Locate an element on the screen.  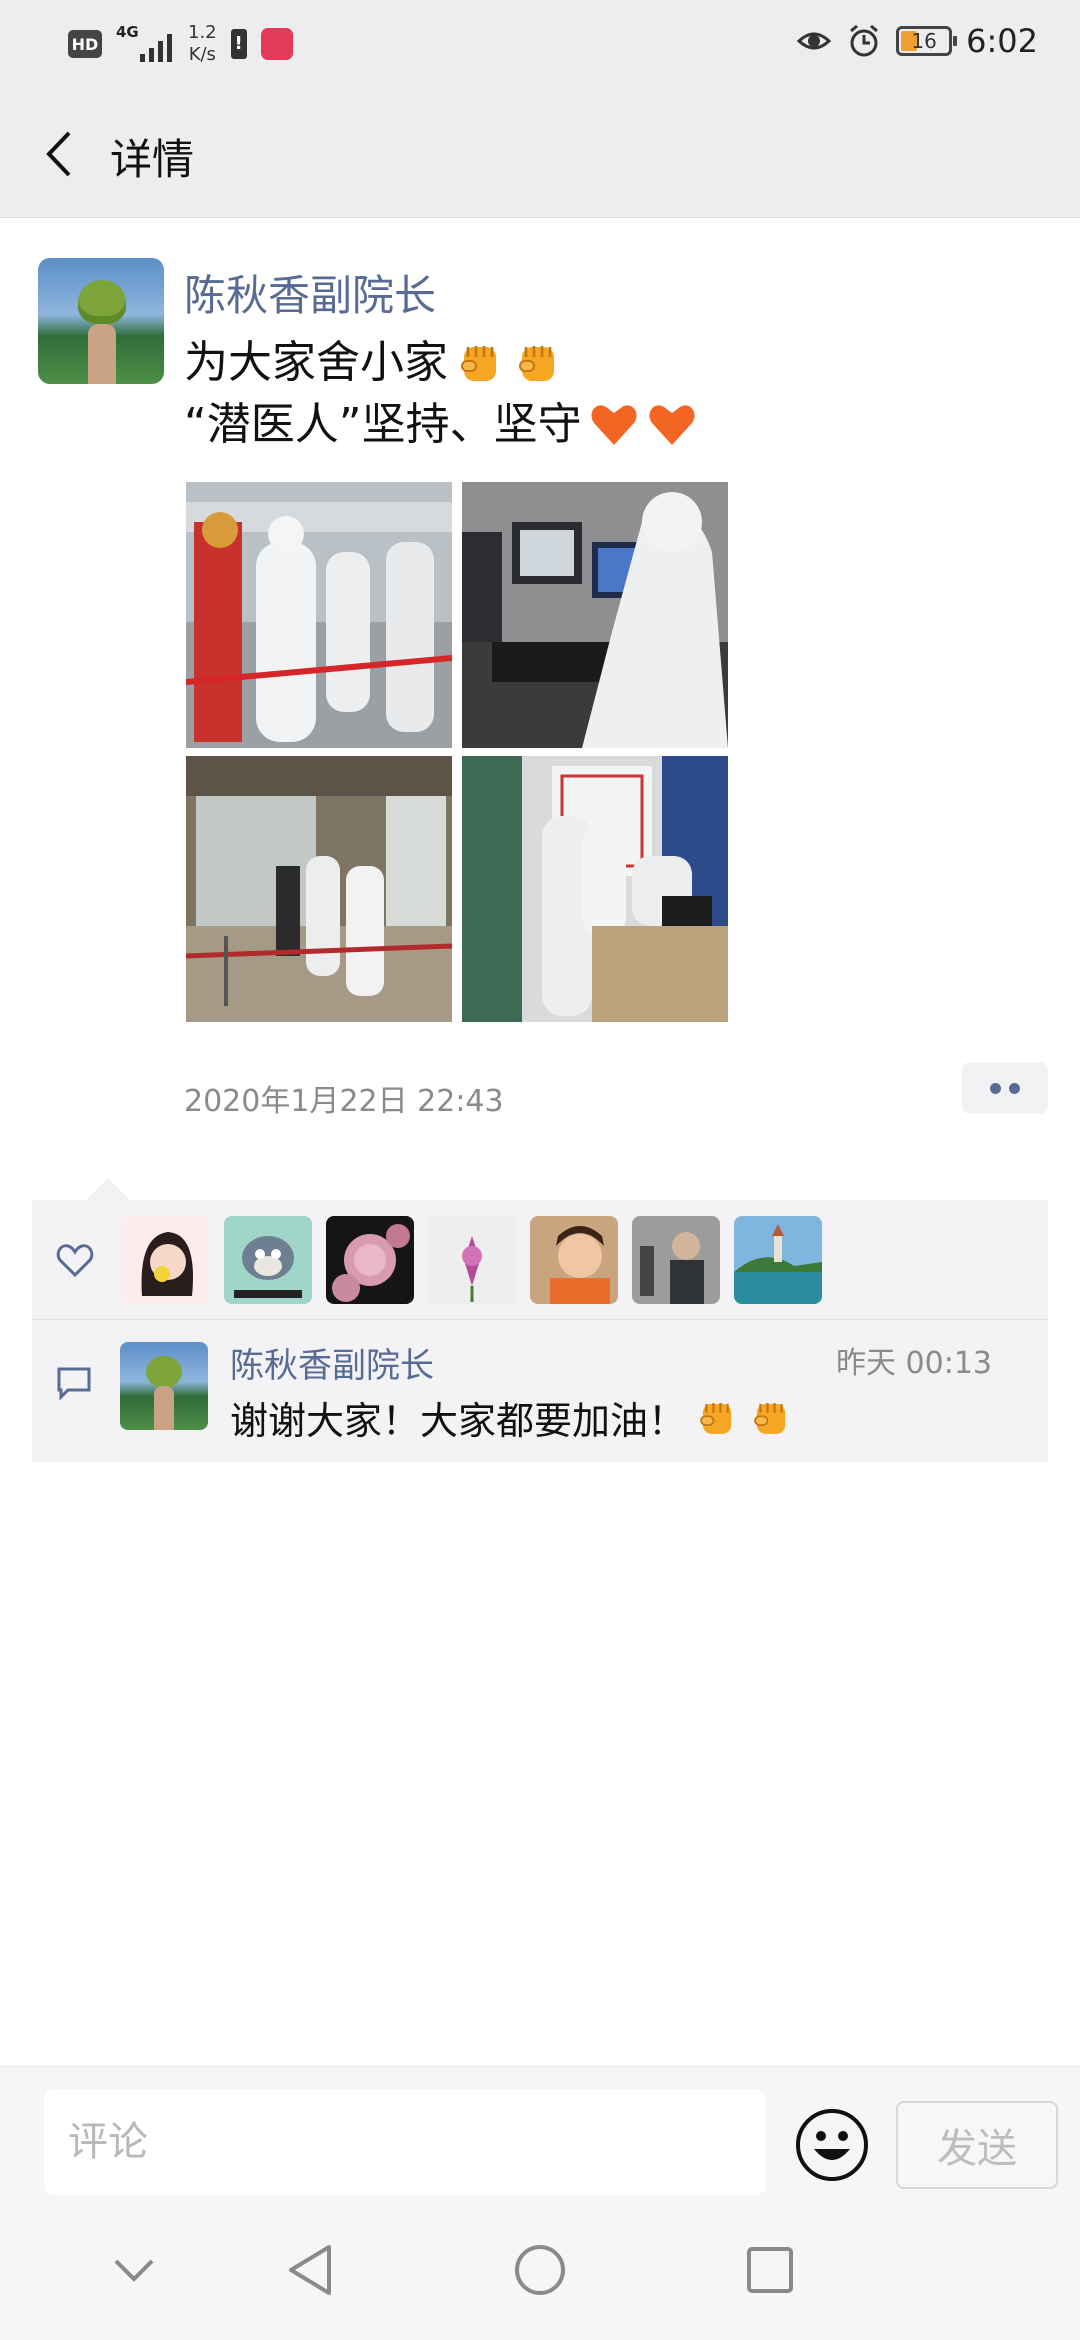
network-speed: 1.2 K/s is located at coordinates (202, 43).